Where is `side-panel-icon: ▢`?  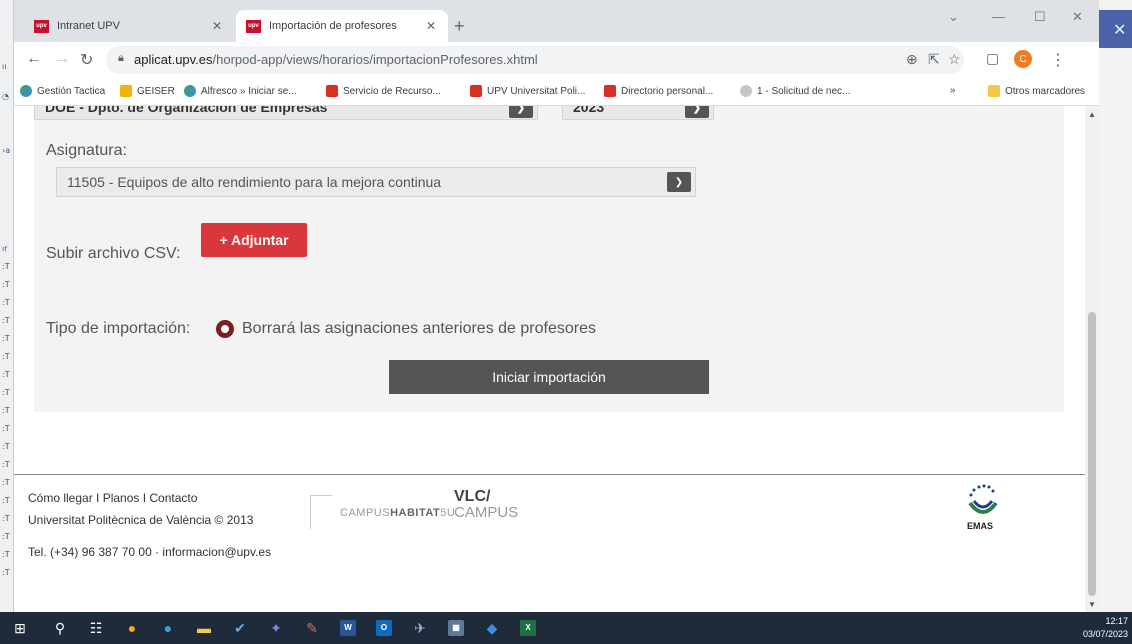 side-panel-icon: ▢ is located at coordinates (992, 58).